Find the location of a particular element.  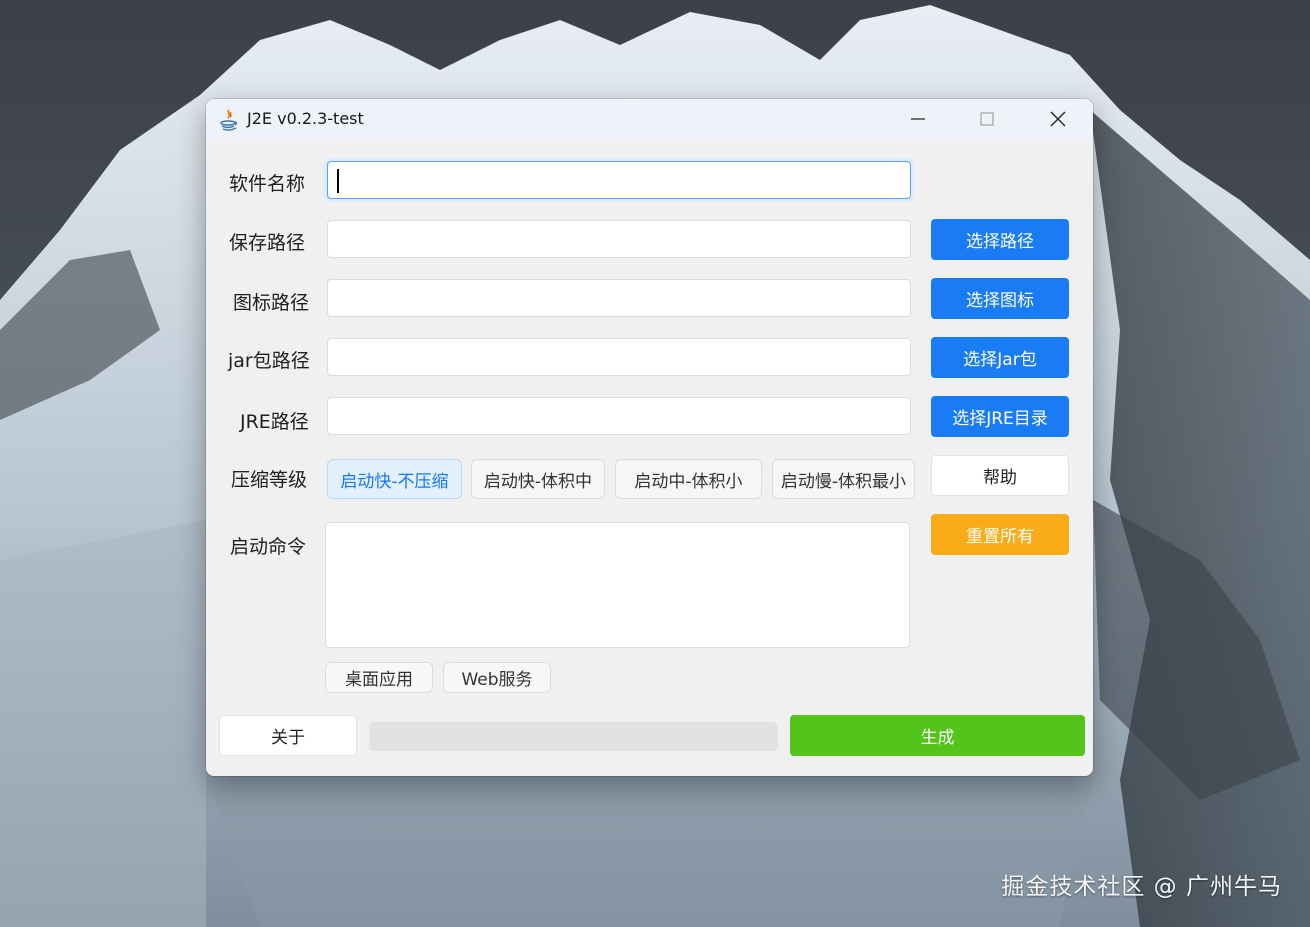

generate-button: 生成 is located at coordinates (937, 735).